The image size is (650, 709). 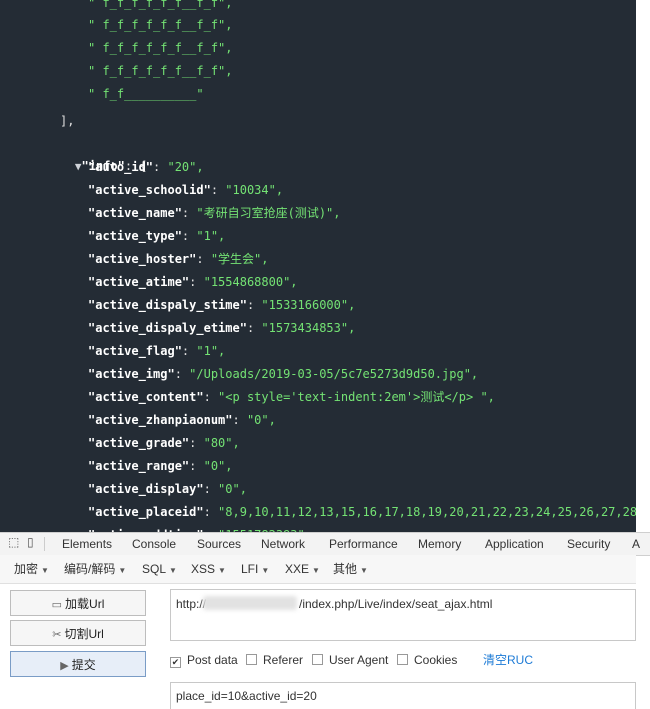 What do you see at coordinates (255, 569) in the screenshot?
I see `menu-lfi: LFI ▼` at bounding box center [255, 569].